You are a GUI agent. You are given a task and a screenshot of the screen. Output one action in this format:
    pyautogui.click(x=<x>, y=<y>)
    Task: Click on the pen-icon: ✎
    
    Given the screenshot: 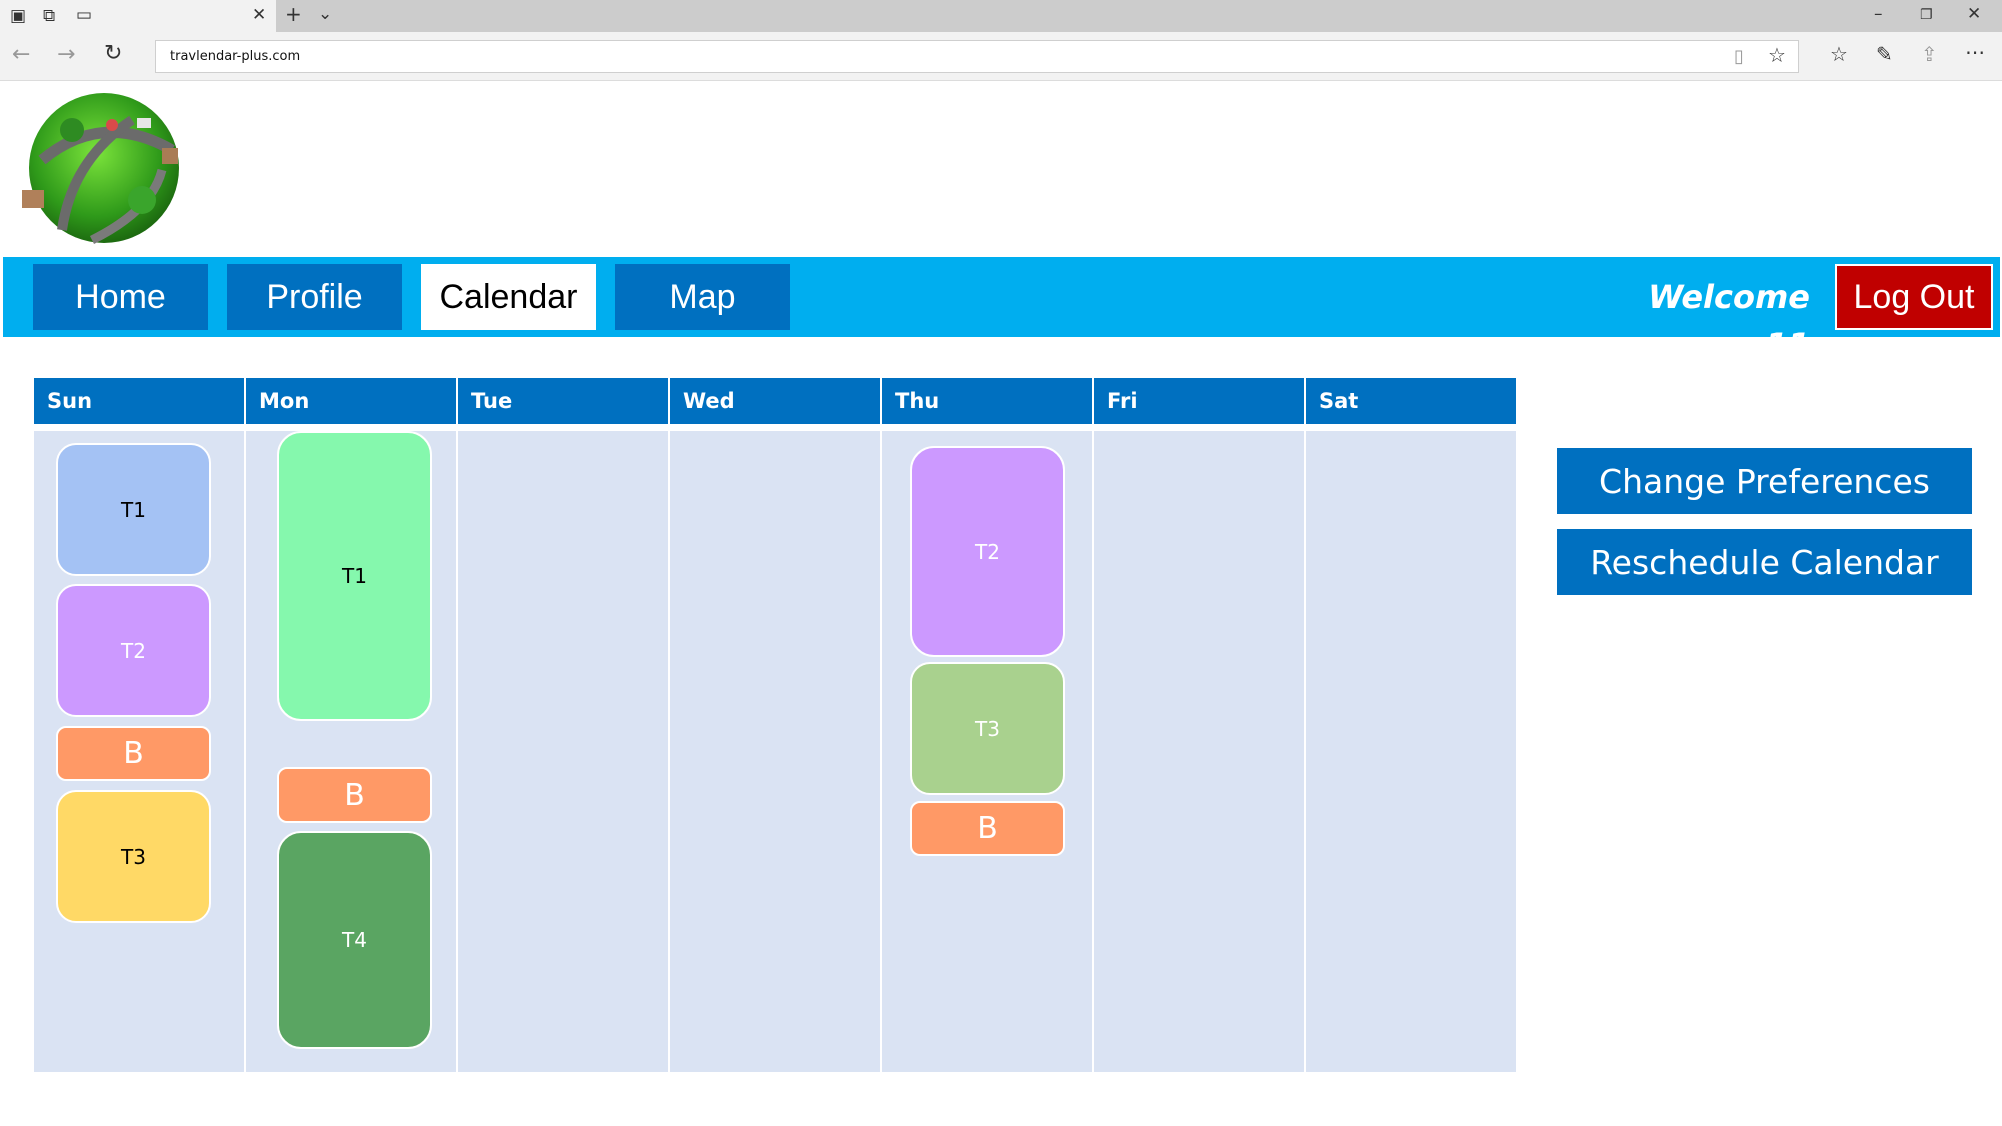 What is the action you would take?
    pyautogui.click(x=1884, y=54)
    